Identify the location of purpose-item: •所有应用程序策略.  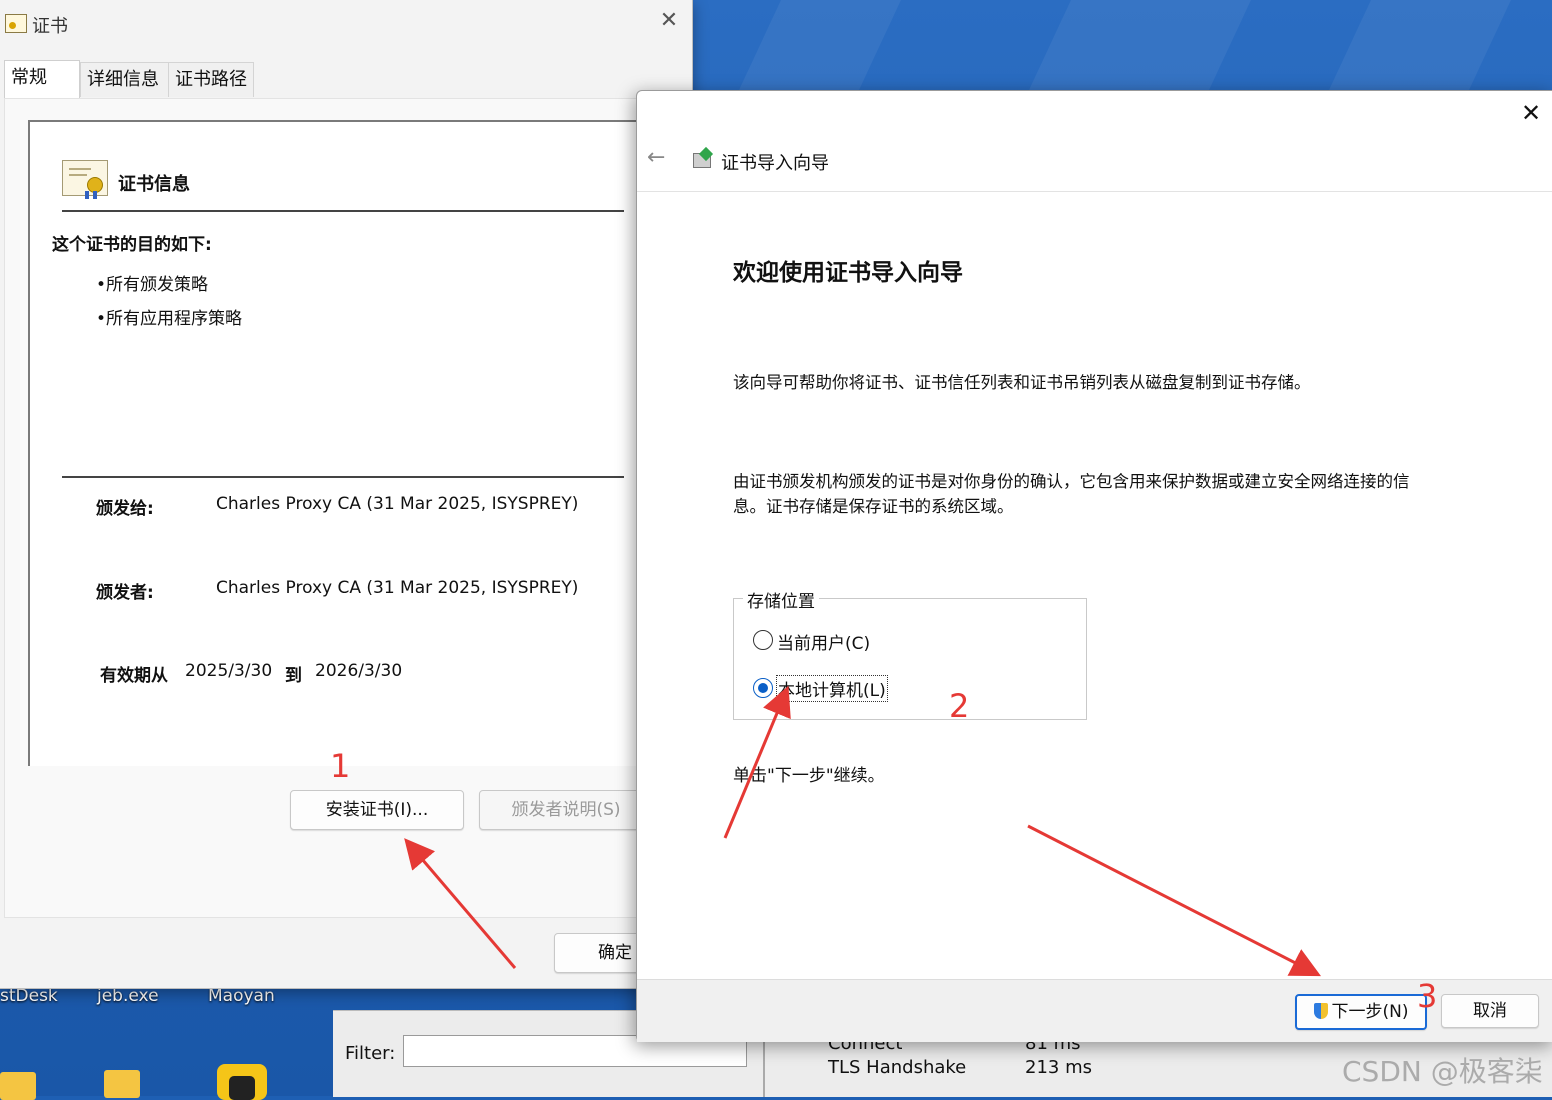
(169, 319).